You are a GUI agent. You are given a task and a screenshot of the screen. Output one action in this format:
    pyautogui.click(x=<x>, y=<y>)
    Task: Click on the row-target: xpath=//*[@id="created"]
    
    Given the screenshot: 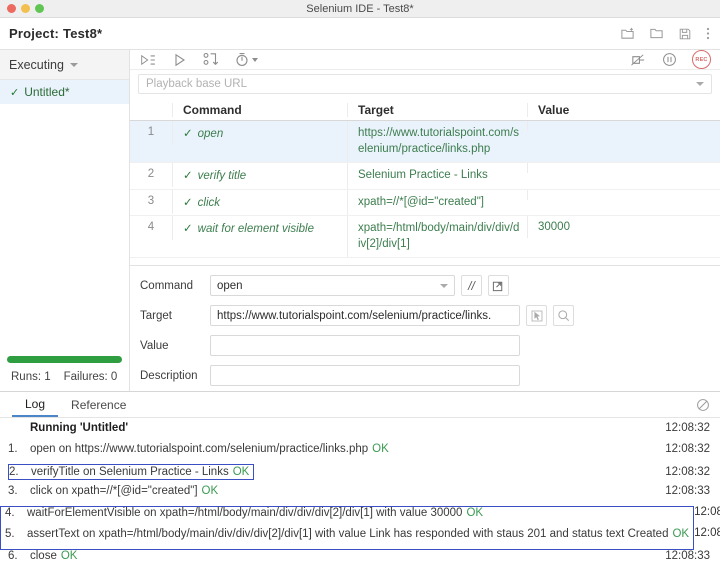 What is the action you would take?
    pyautogui.click(x=437, y=202)
    